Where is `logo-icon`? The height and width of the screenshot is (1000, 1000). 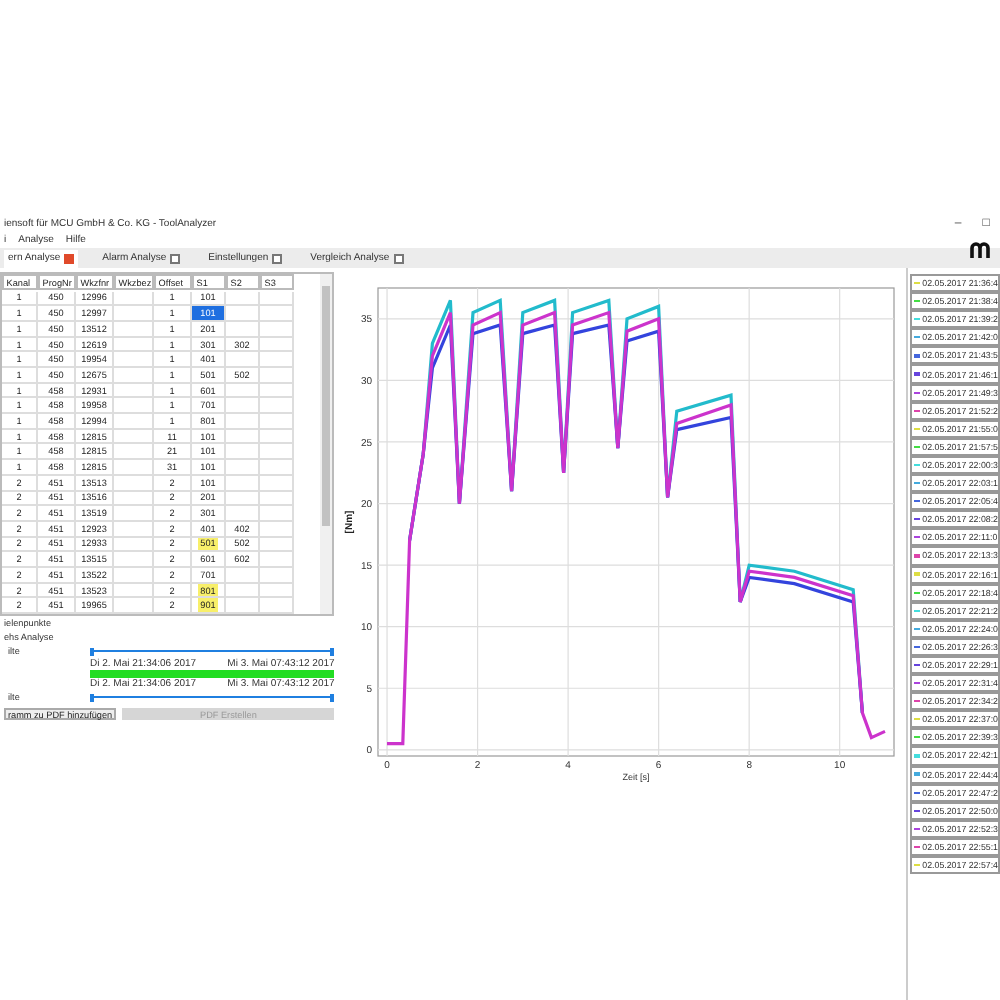 logo-icon is located at coordinates (982, 250).